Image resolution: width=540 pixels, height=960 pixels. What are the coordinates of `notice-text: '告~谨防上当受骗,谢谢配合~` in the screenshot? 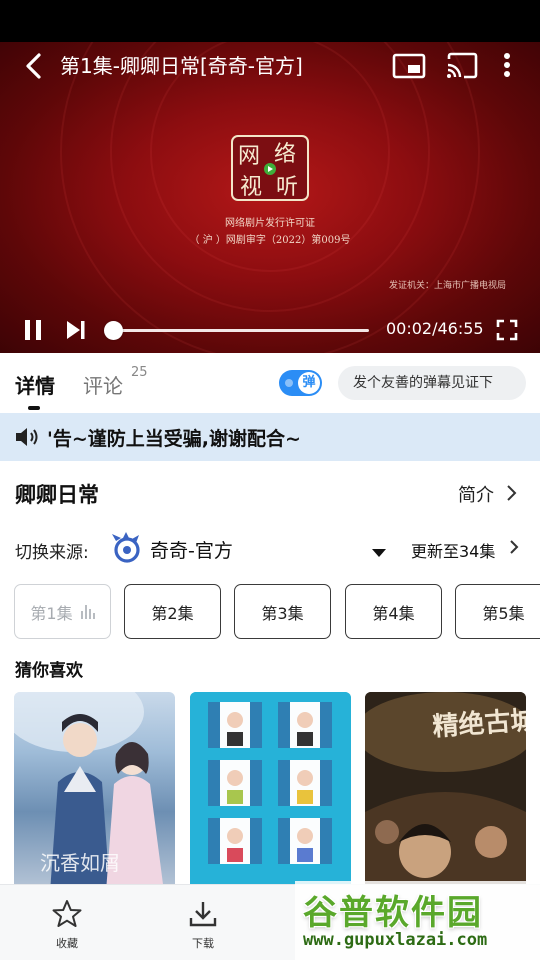 It's located at (174, 439).